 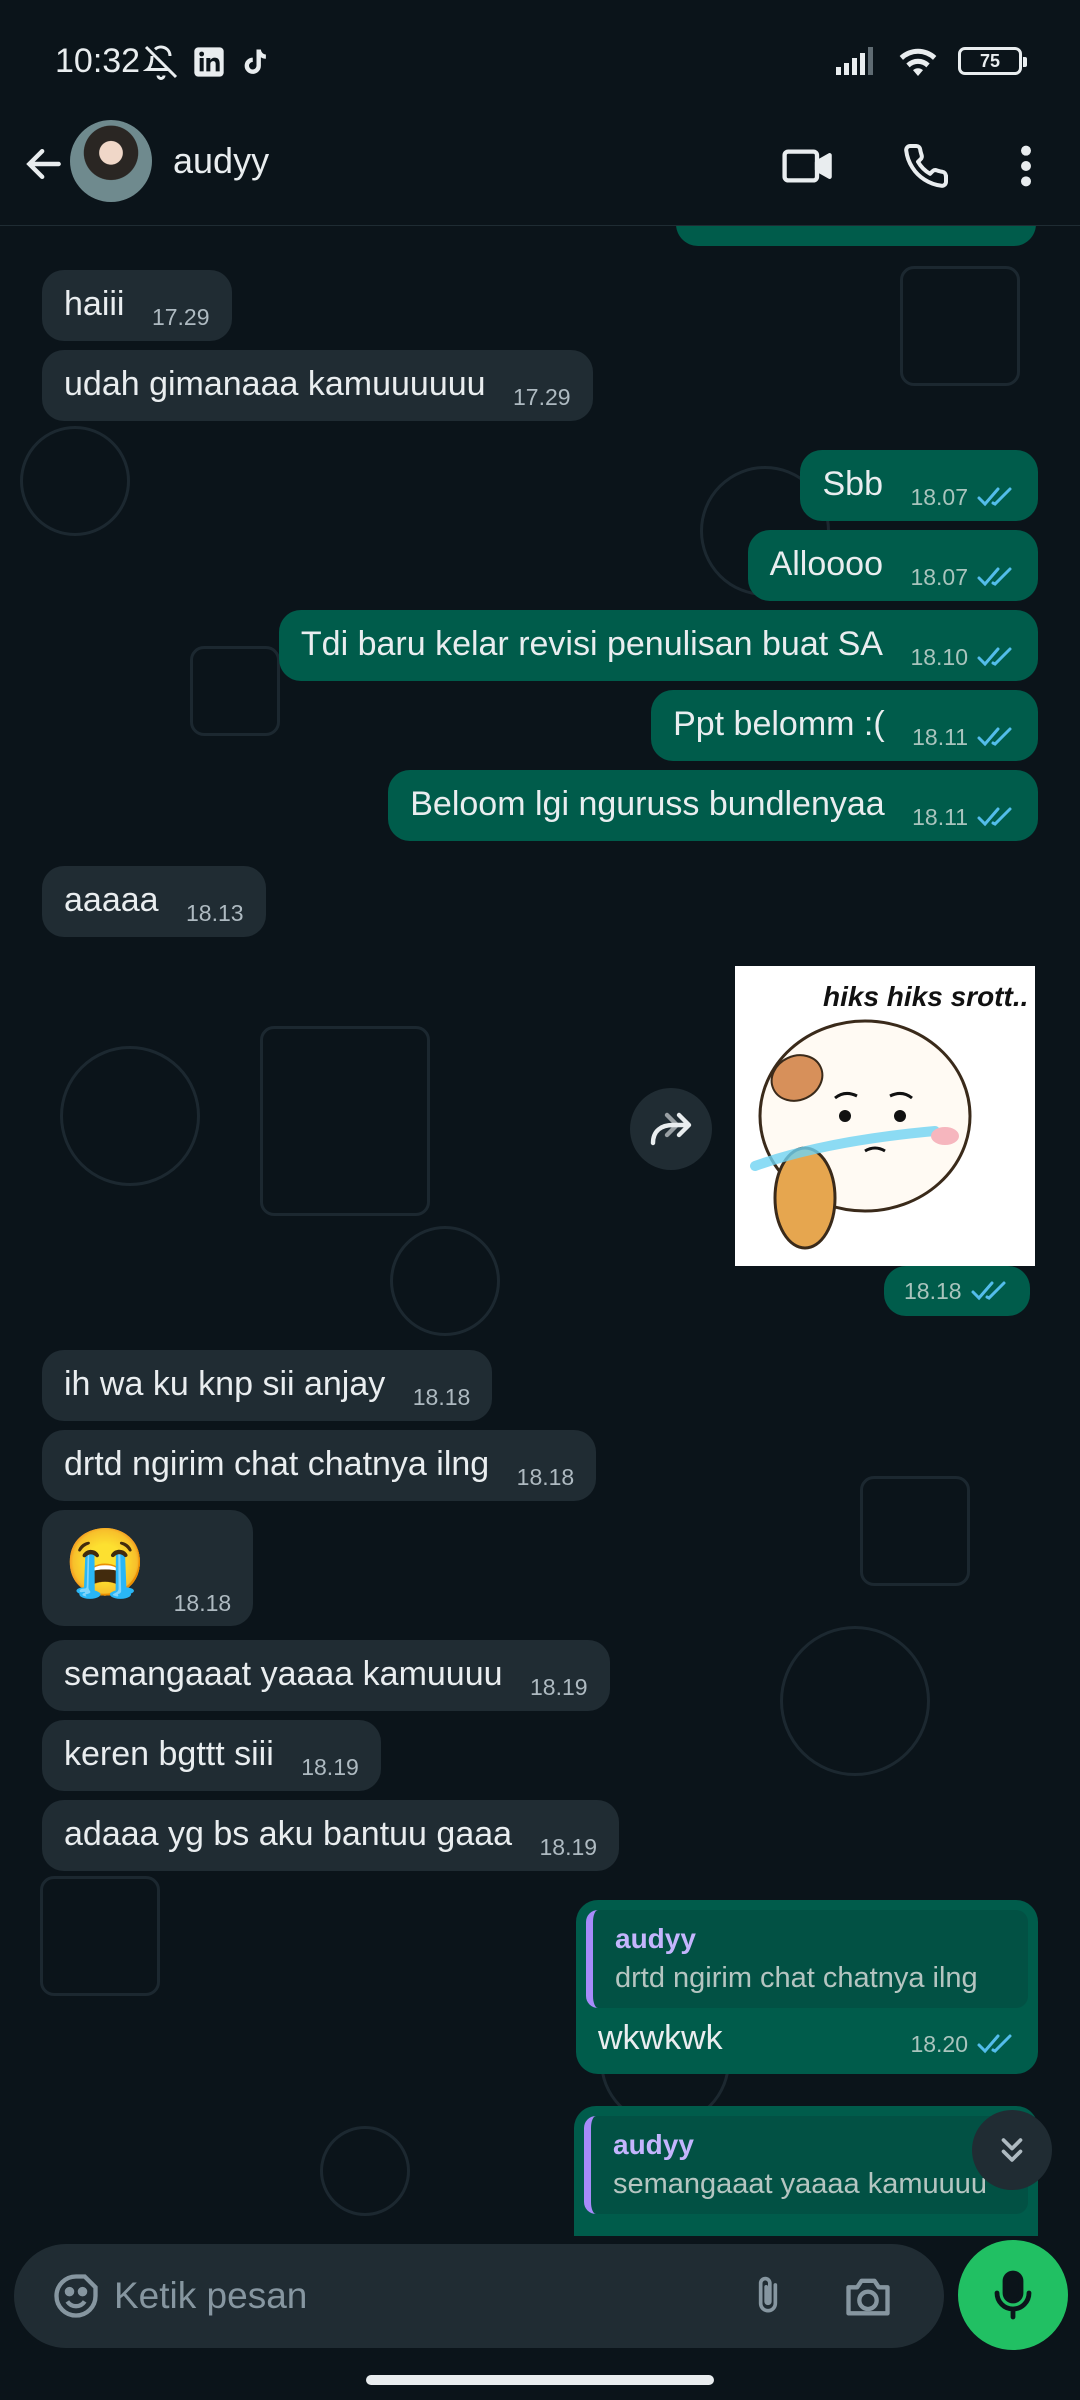 I want to click on message-time: 18.13, so click(x=215, y=913).